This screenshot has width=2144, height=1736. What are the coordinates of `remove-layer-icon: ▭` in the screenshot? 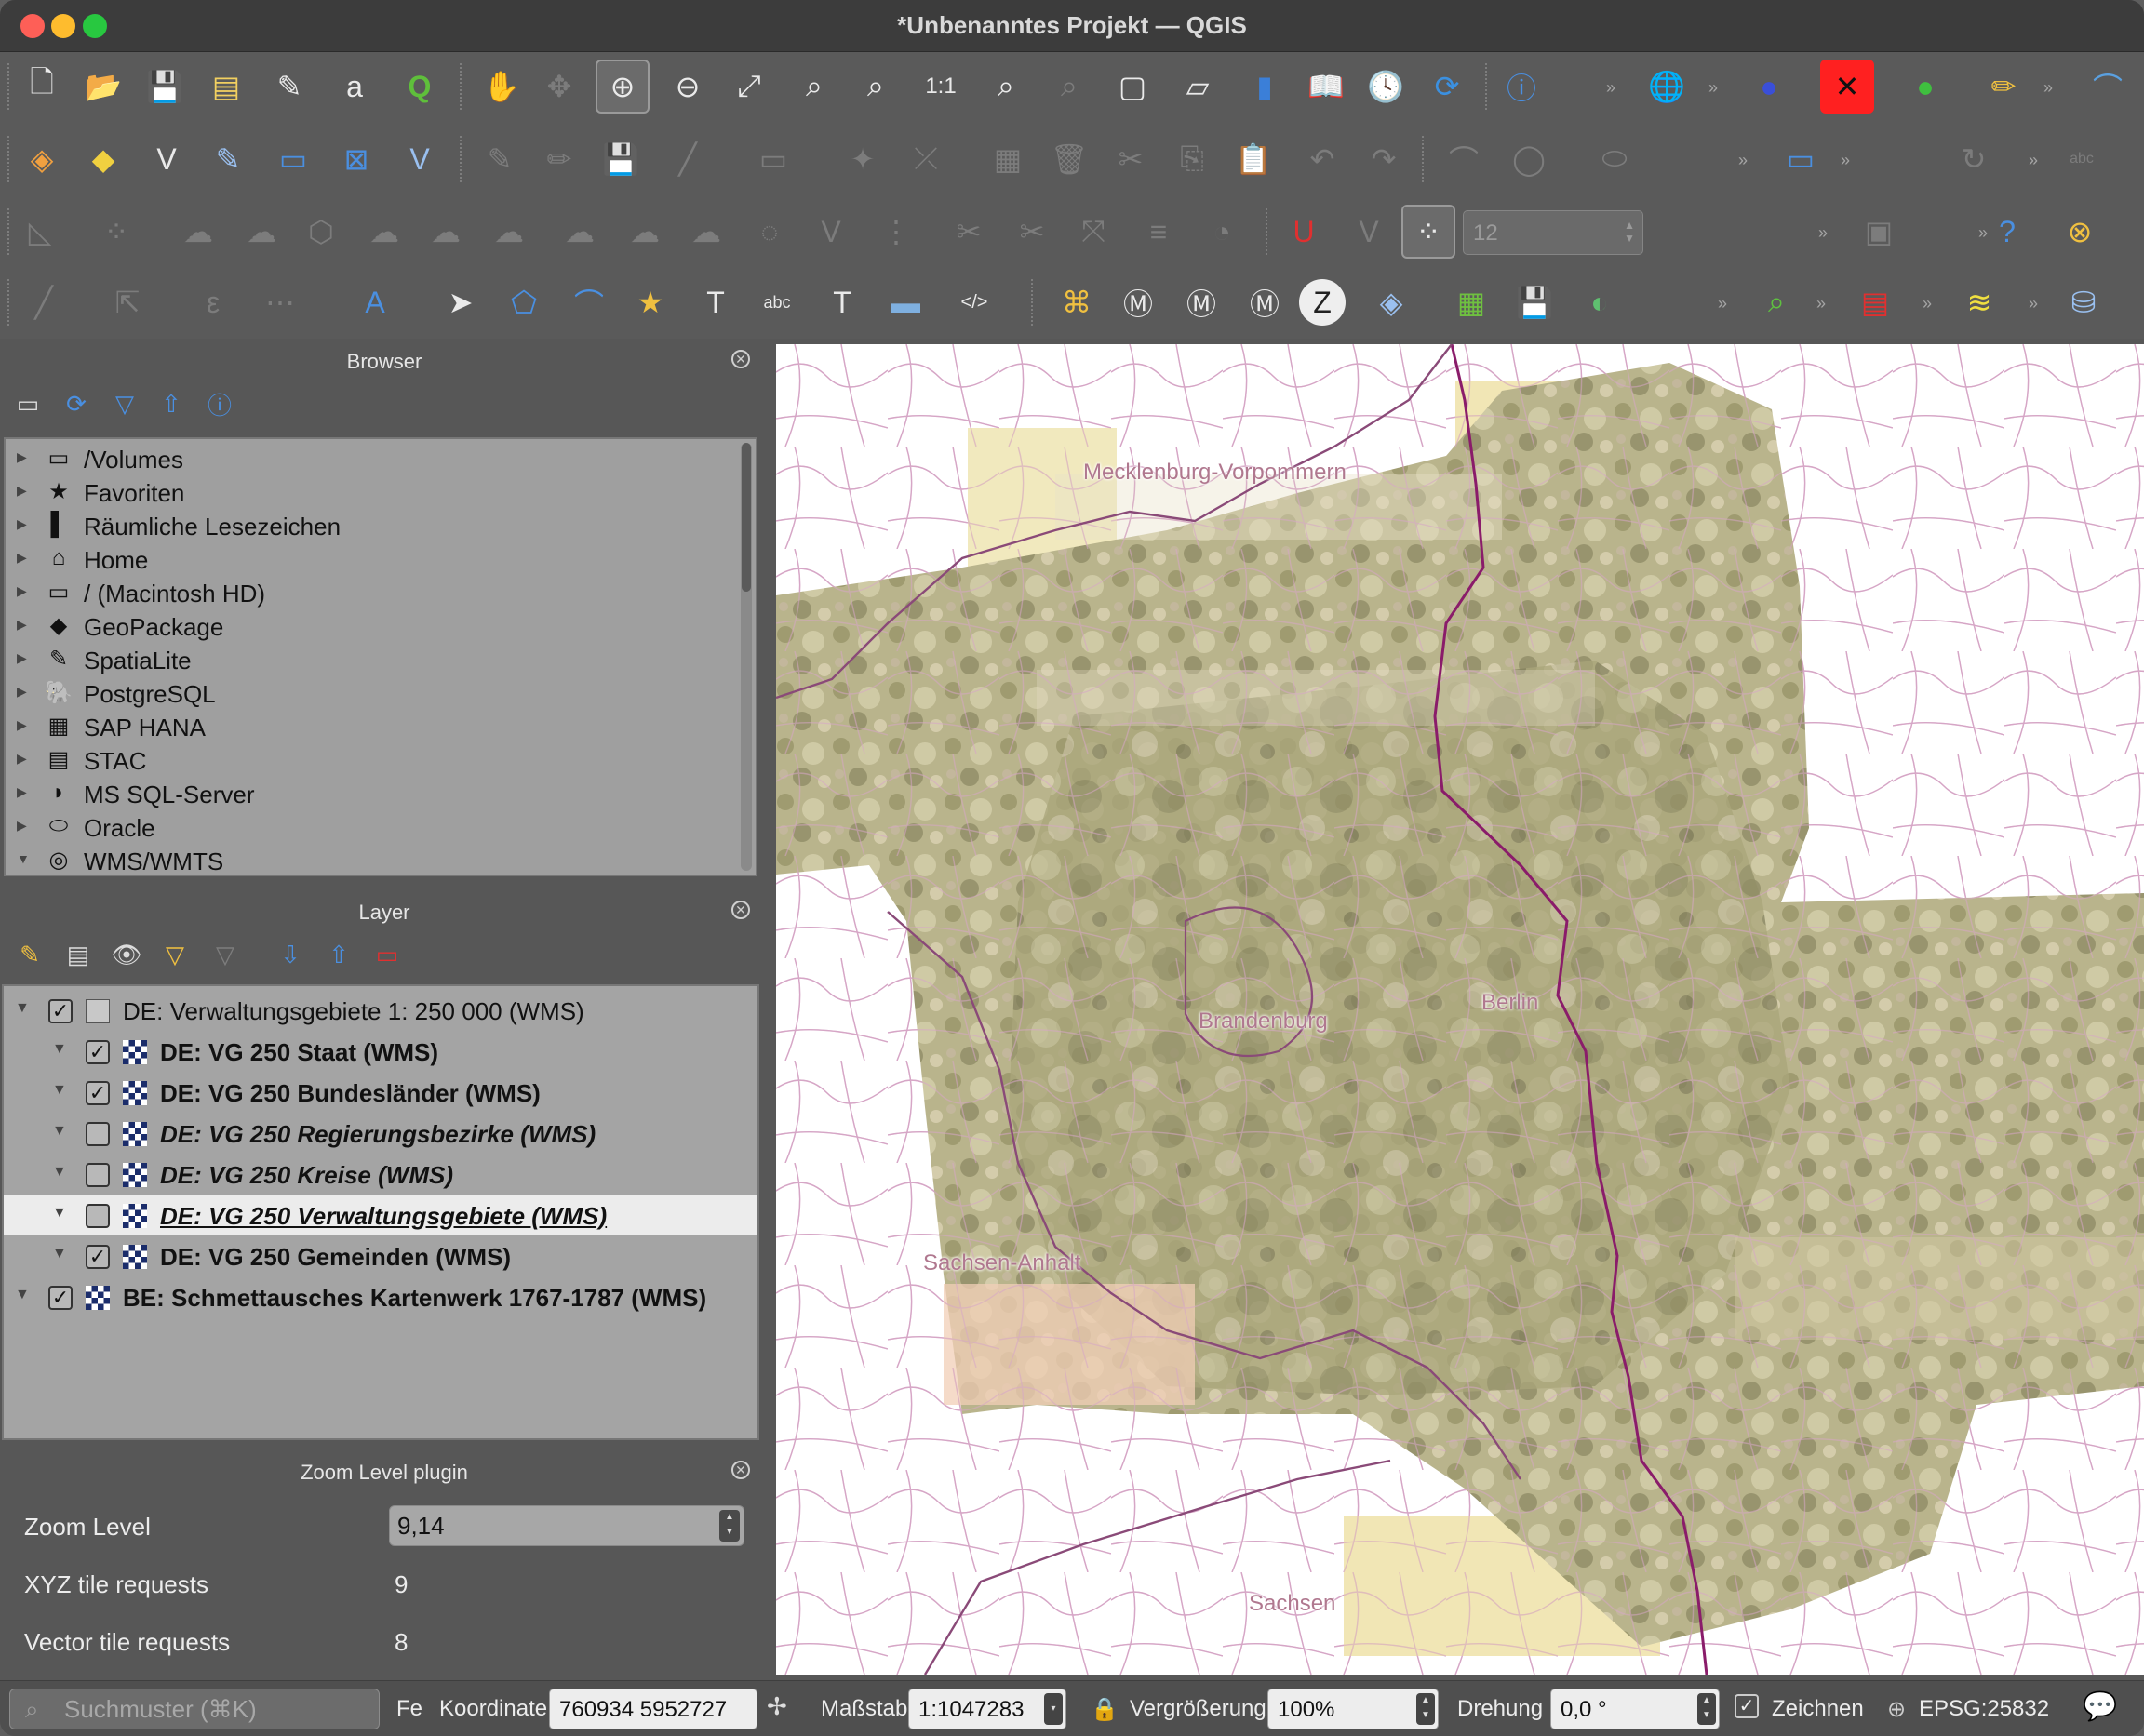 It's located at (387, 954).